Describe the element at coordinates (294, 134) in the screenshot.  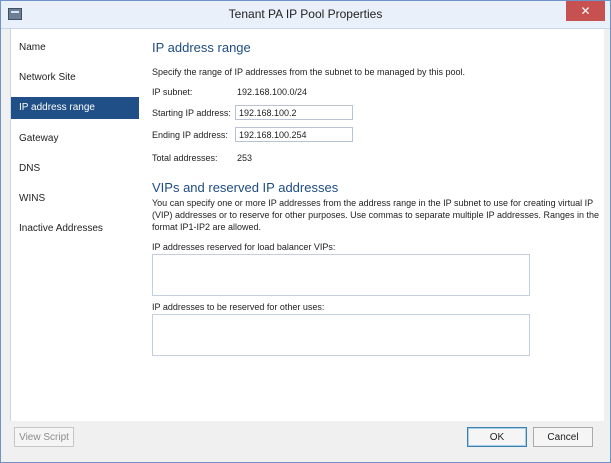
I see `ending-ip-field: 192.168.100.254` at that location.